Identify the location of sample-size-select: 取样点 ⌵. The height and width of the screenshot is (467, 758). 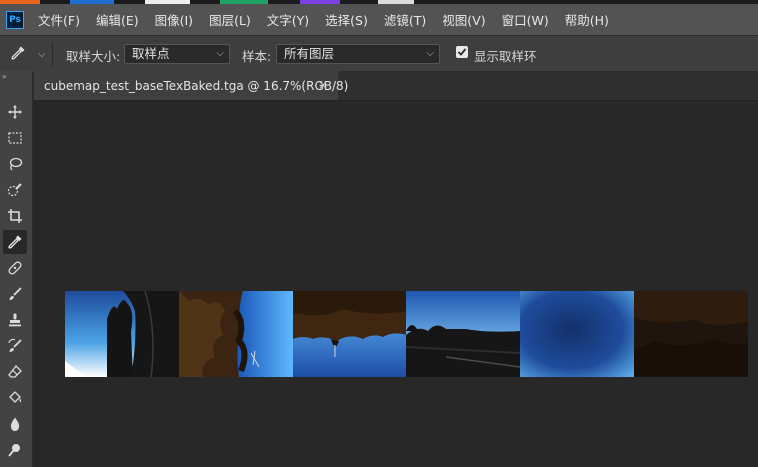
(177, 54).